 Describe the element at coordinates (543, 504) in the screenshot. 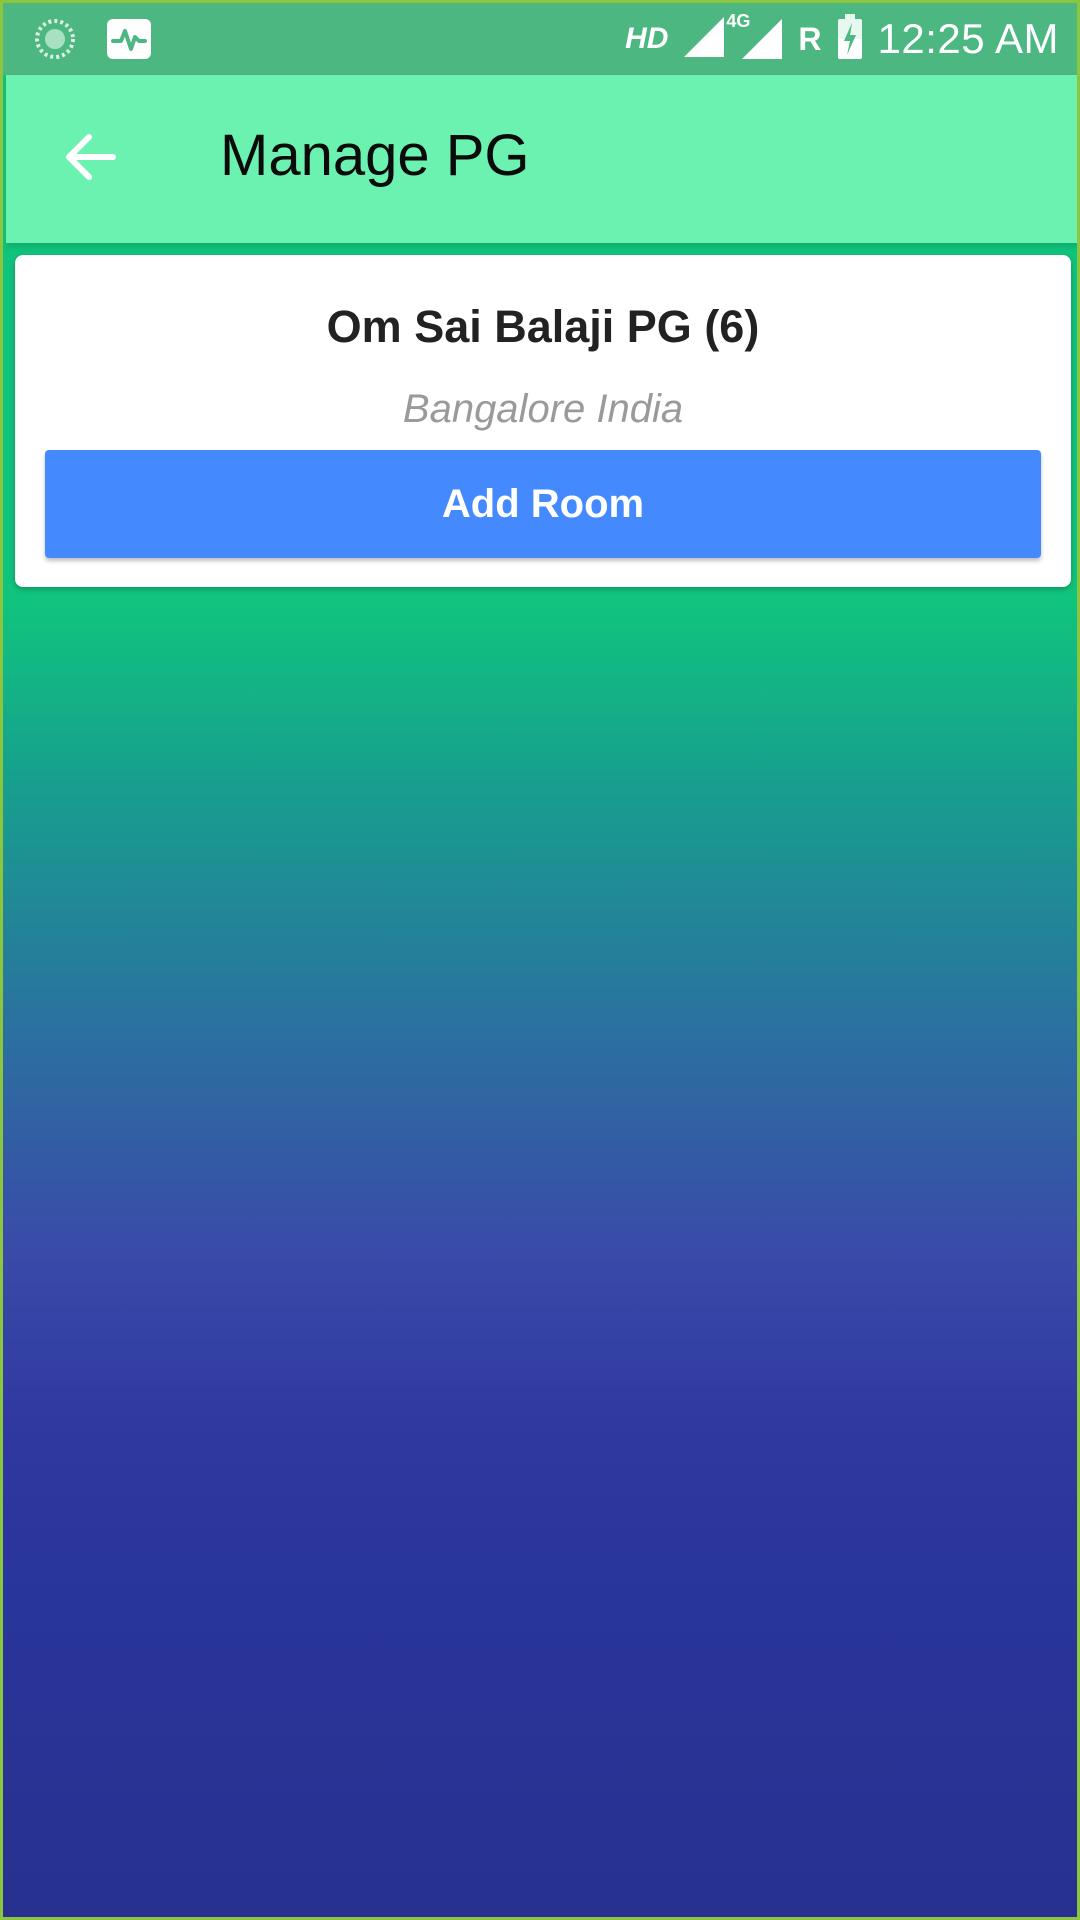

I see `add-room-button: Add Room` at that location.